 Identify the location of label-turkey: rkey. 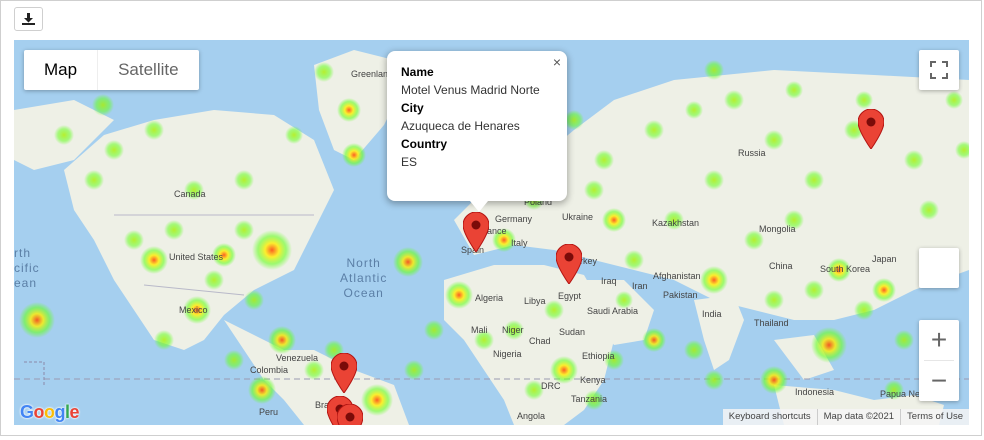
(589, 261).